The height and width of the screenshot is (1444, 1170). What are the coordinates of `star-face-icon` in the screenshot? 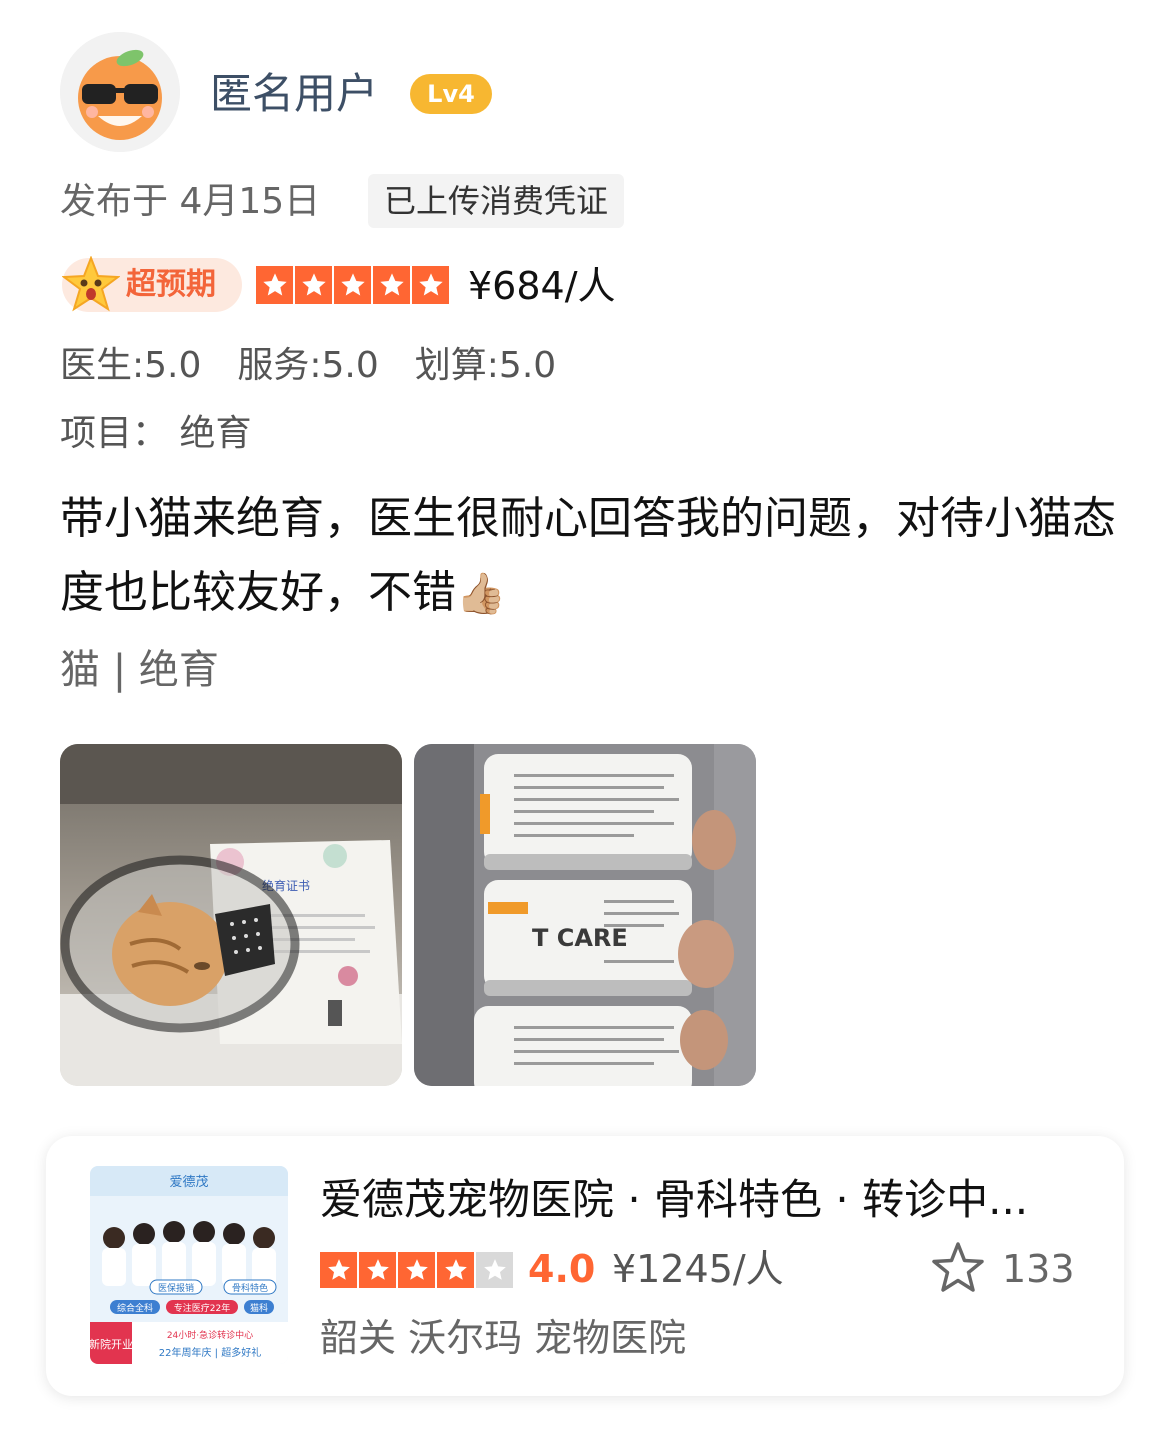 It's located at (91, 284).